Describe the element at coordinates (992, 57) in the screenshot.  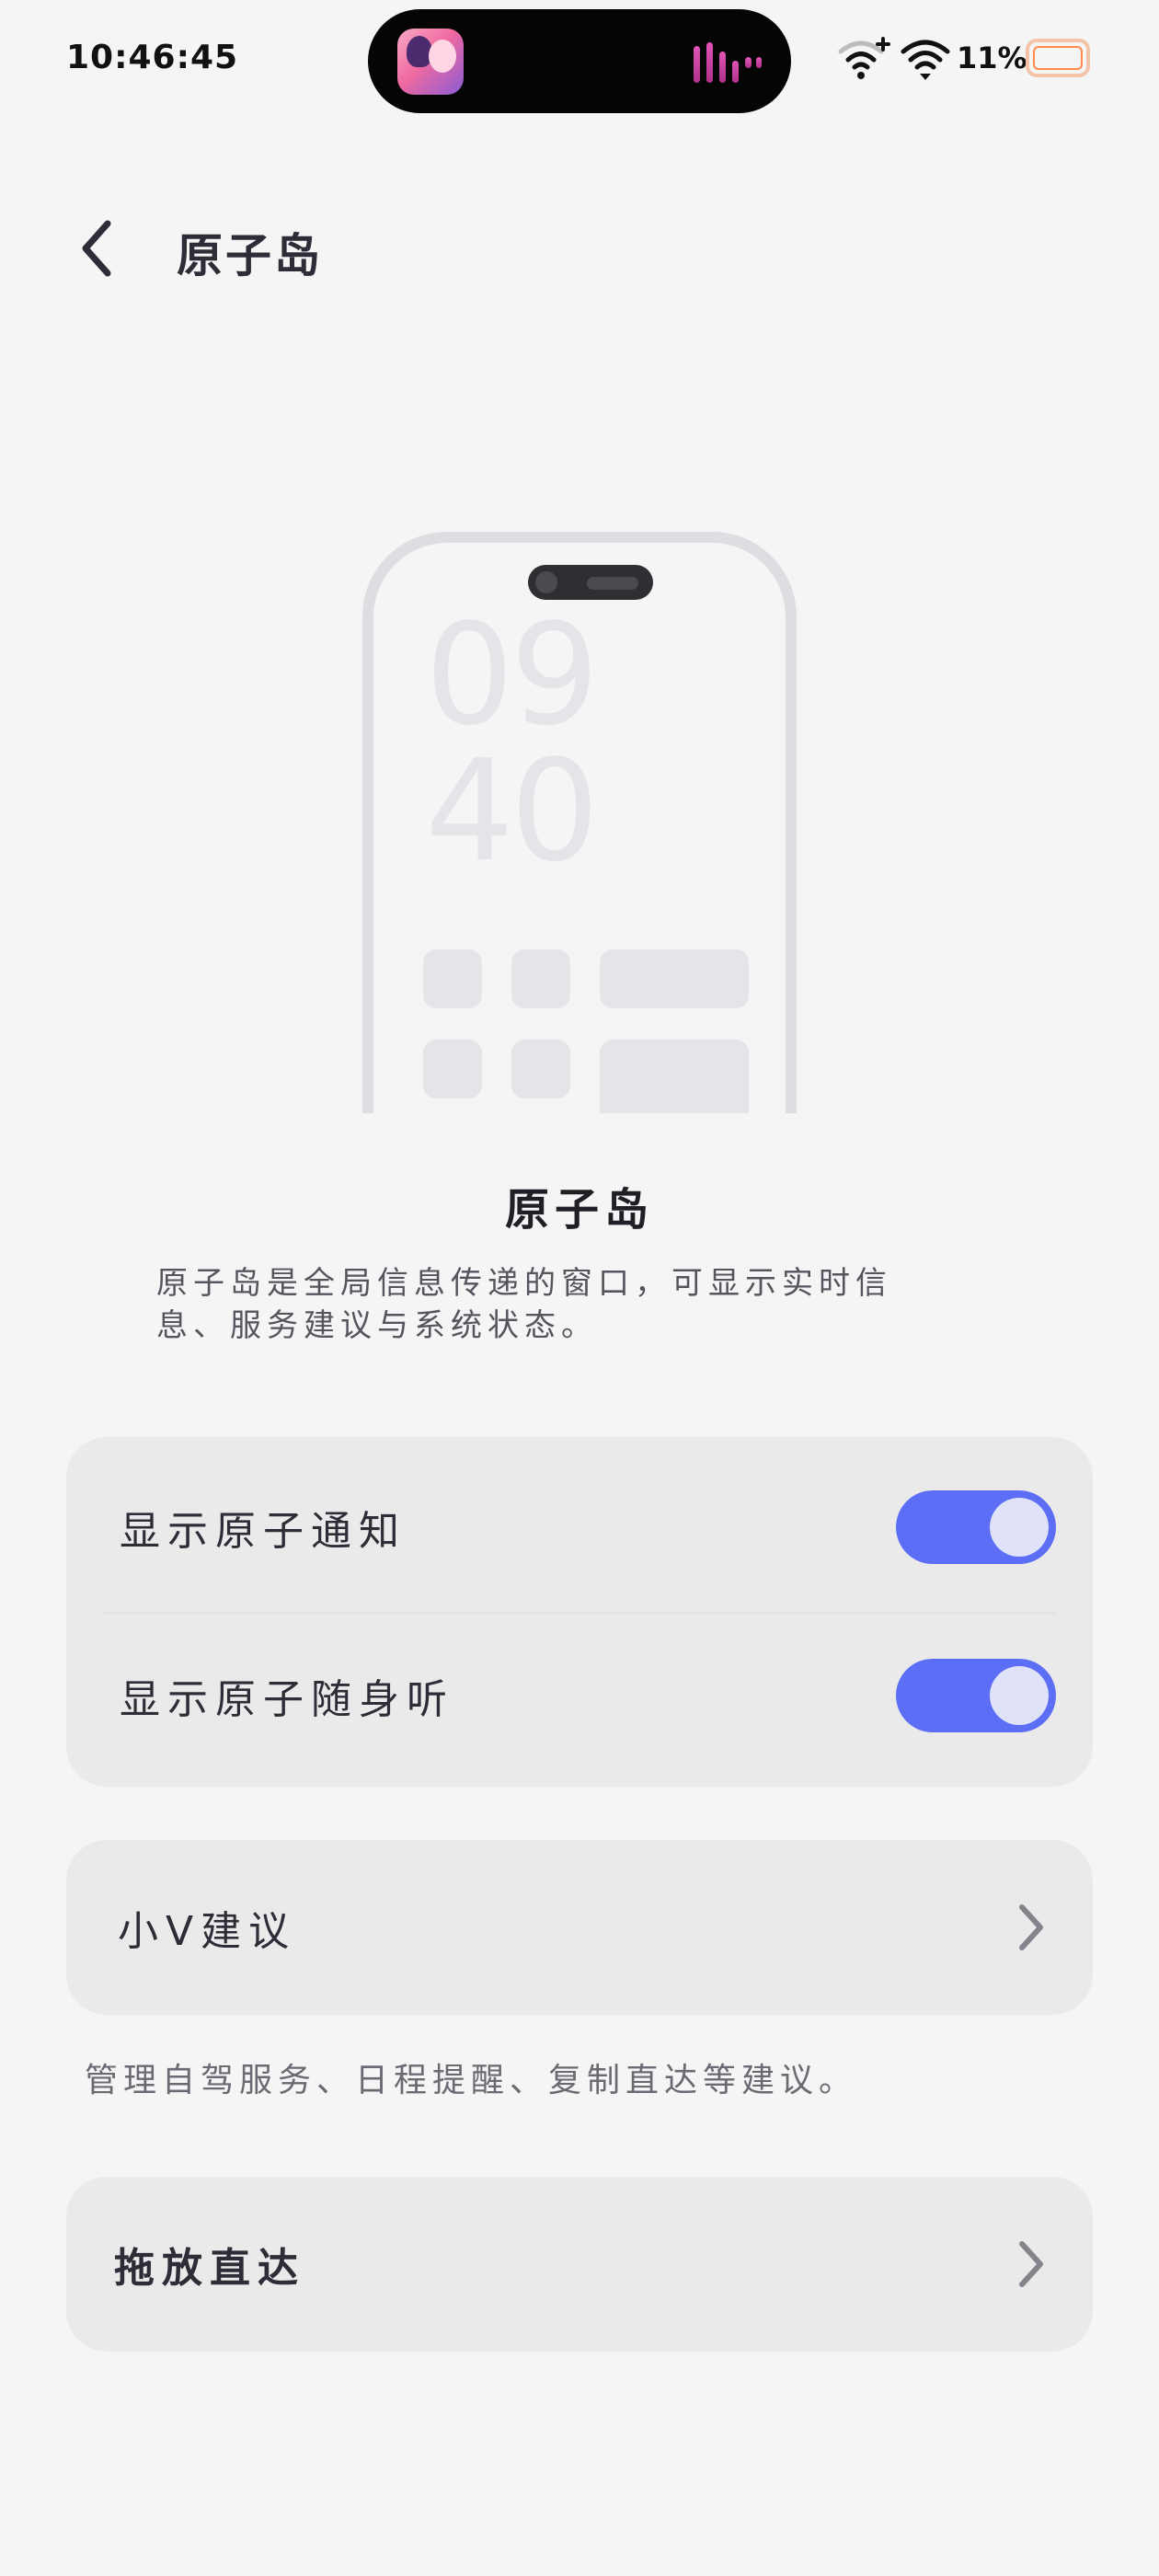
I see `battery-percent: 11%` at that location.